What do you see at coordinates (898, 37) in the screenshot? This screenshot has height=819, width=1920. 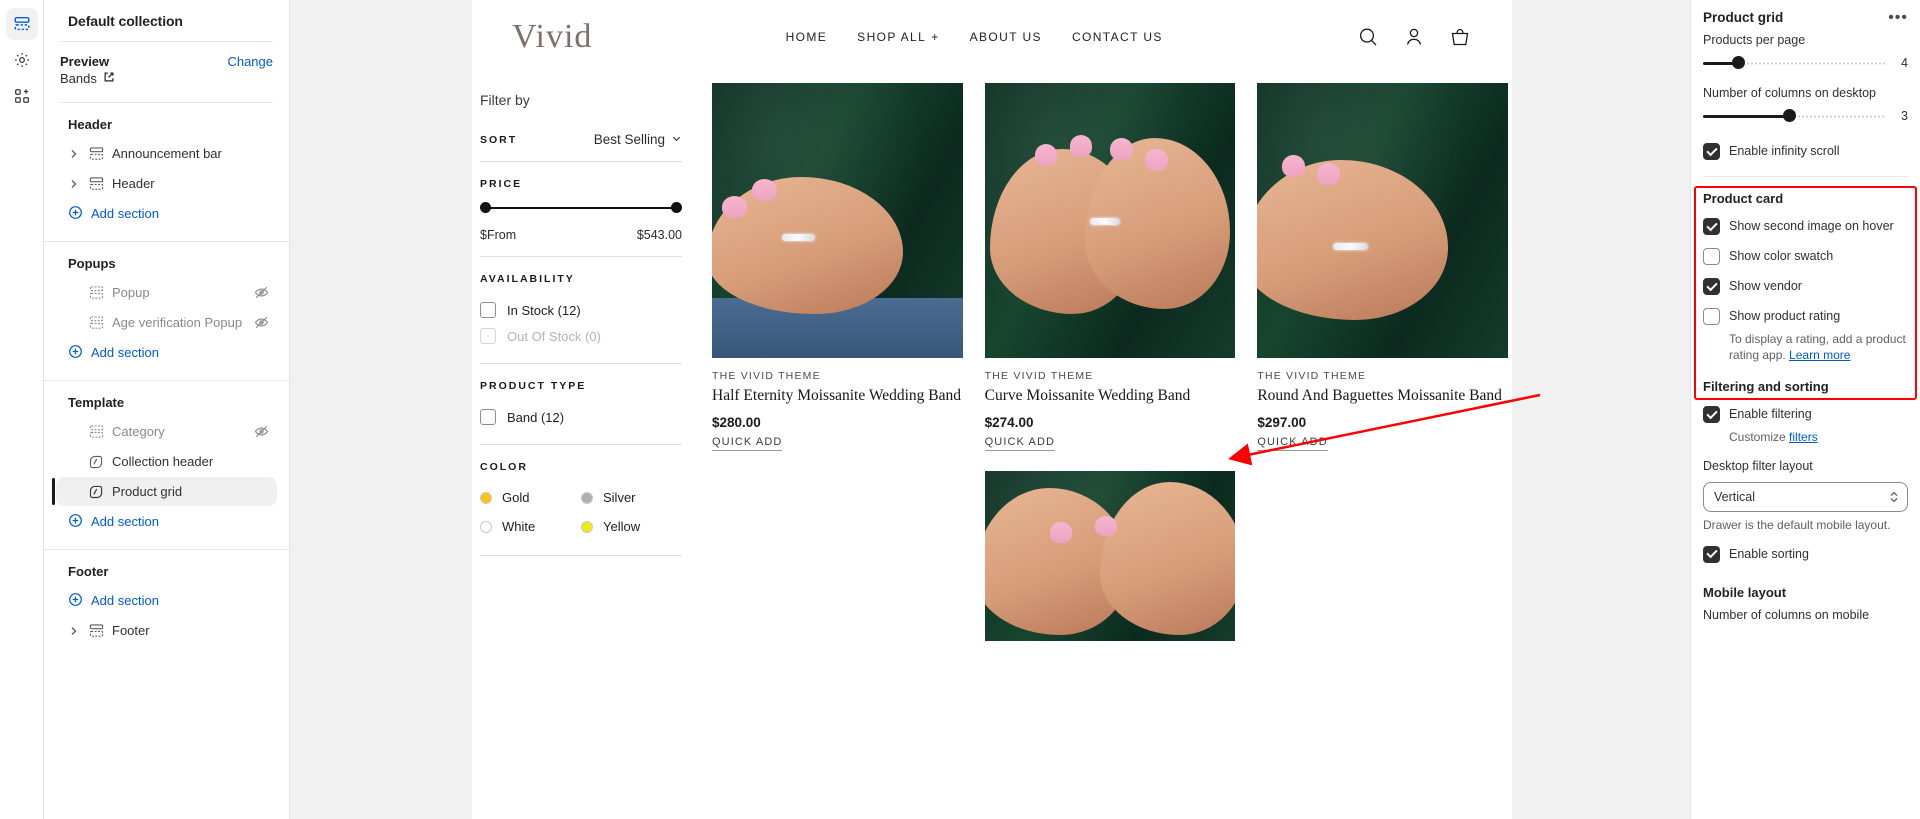 I see `nav-item-shop-all: SHOP ALL +` at bounding box center [898, 37].